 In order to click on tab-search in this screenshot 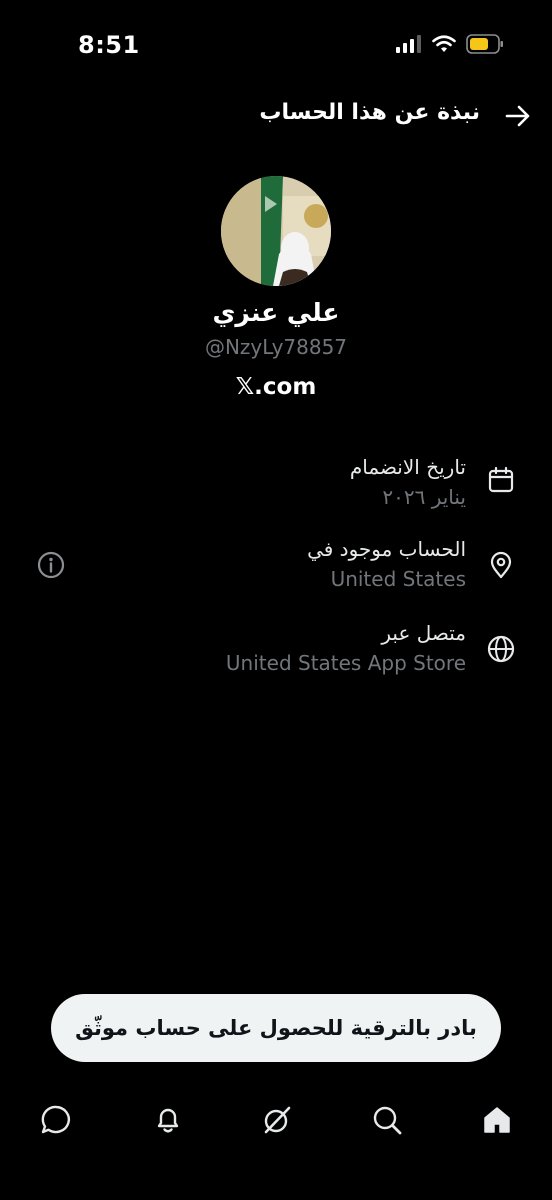, I will do `click(387, 1120)`.